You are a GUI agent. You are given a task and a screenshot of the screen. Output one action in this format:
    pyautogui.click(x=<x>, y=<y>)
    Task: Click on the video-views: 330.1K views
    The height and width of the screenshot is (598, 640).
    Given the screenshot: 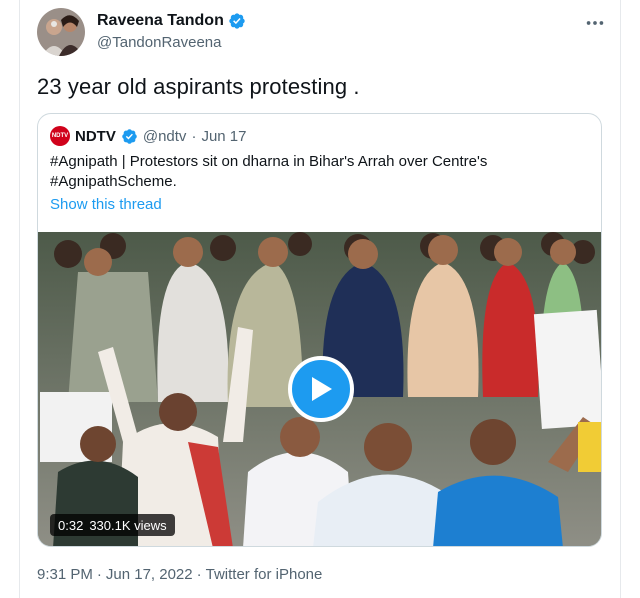 What is the action you would take?
    pyautogui.click(x=128, y=525)
    